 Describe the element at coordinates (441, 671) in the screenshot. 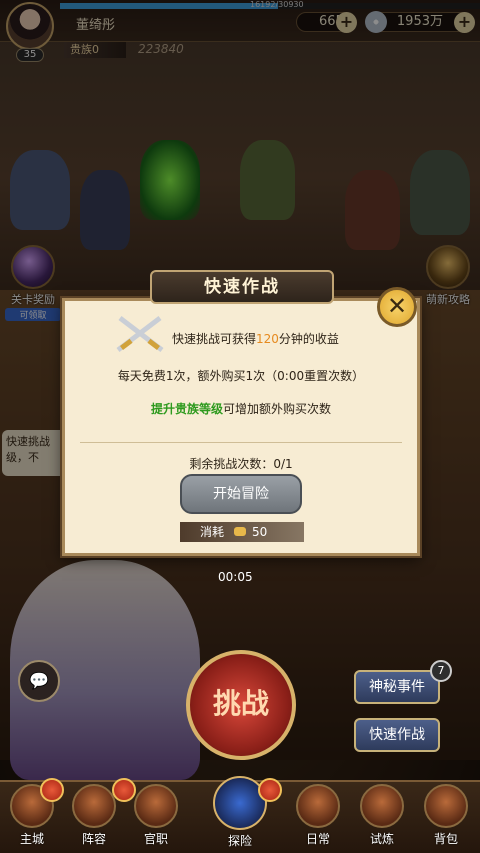

I see `mystery-count-badge: 7` at that location.